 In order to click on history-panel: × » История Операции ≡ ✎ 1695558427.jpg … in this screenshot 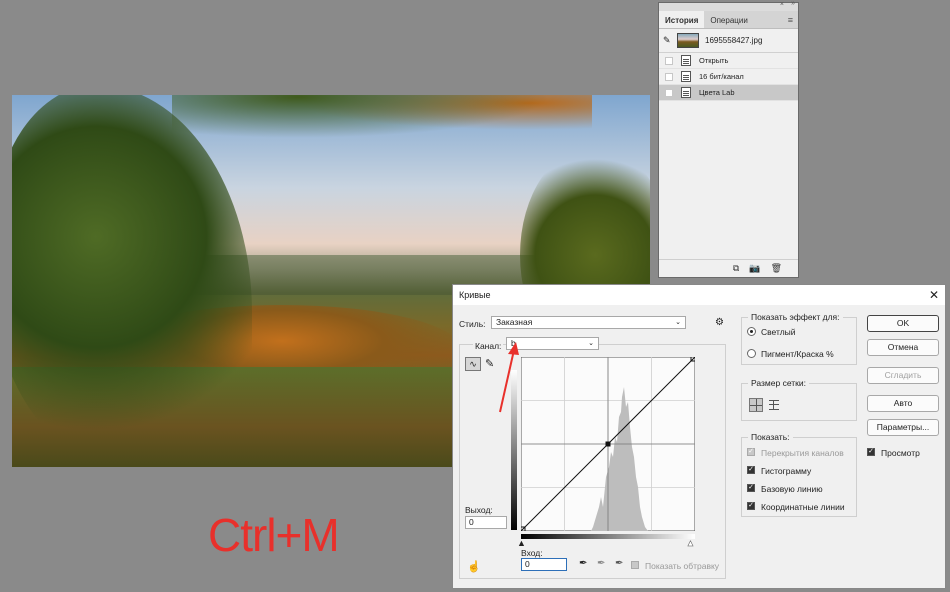, I will do `click(728, 139)`.